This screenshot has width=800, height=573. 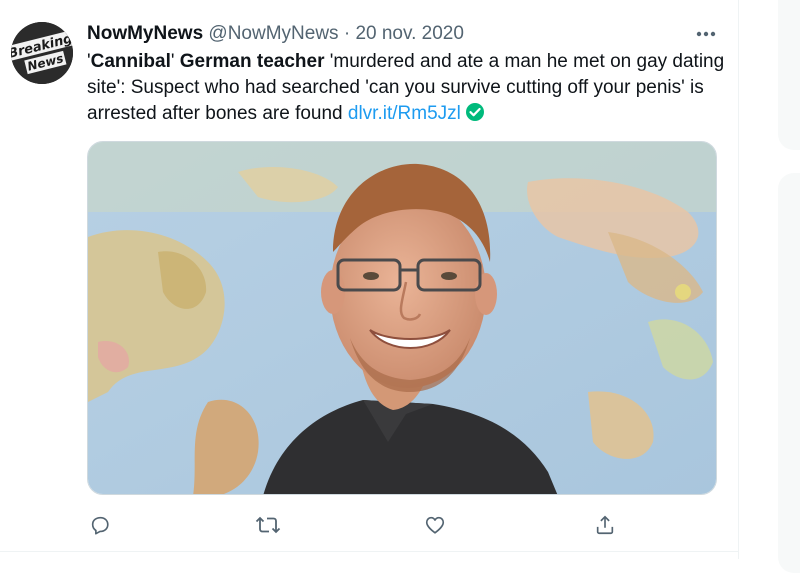 What do you see at coordinates (273, 33) in the screenshot?
I see `author-handle: @NowMyNews` at bounding box center [273, 33].